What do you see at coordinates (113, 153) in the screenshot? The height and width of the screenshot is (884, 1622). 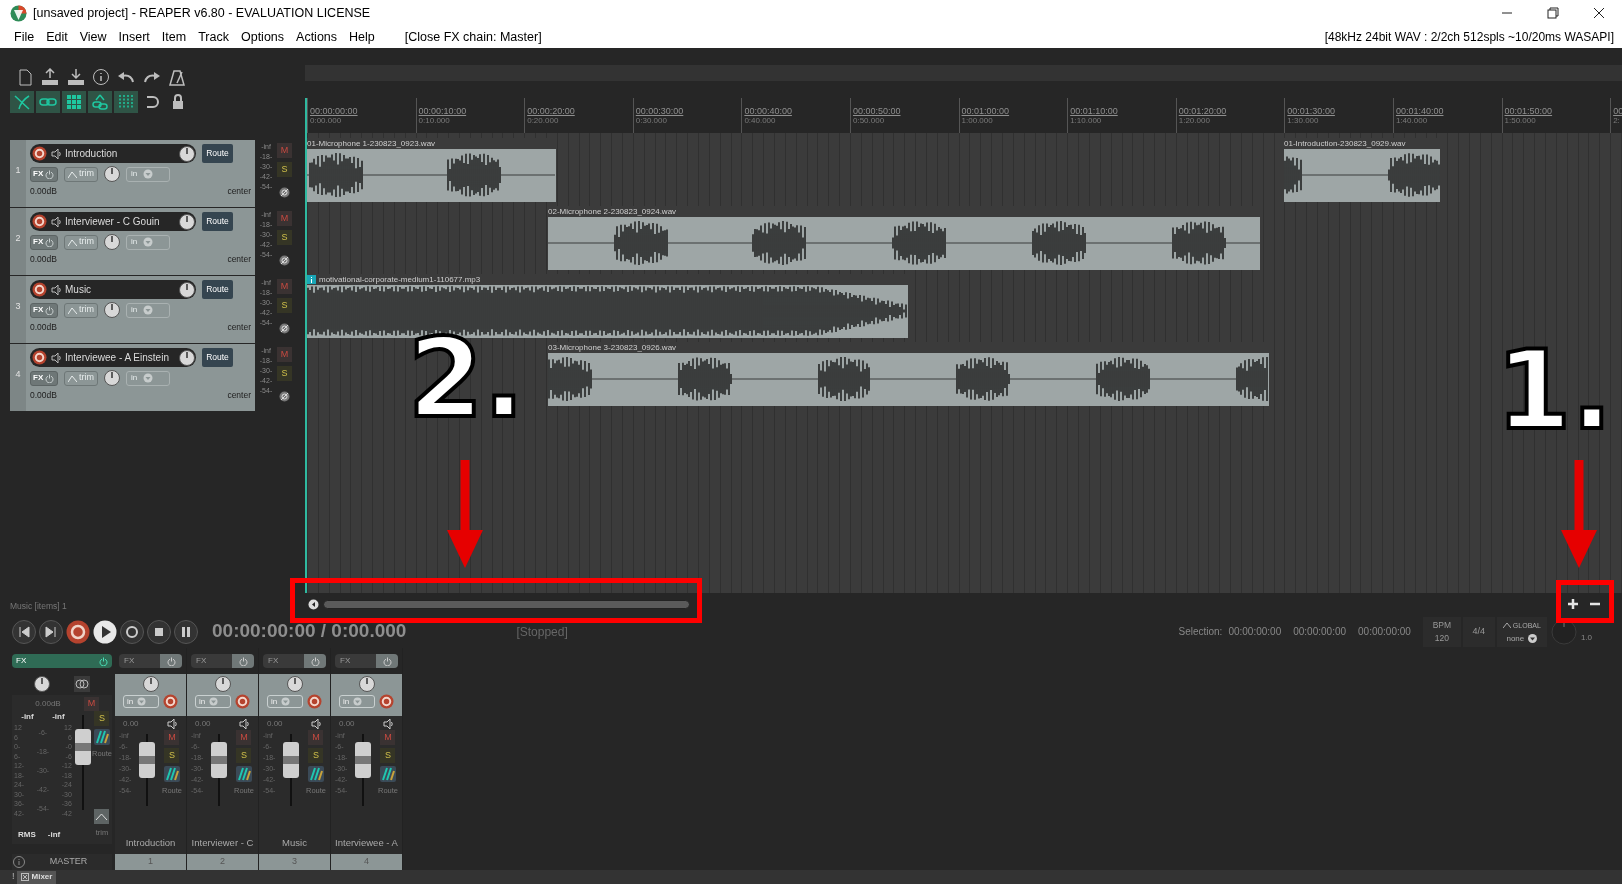 I see `track-name-field: Introduction` at bounding box center [113, 153].